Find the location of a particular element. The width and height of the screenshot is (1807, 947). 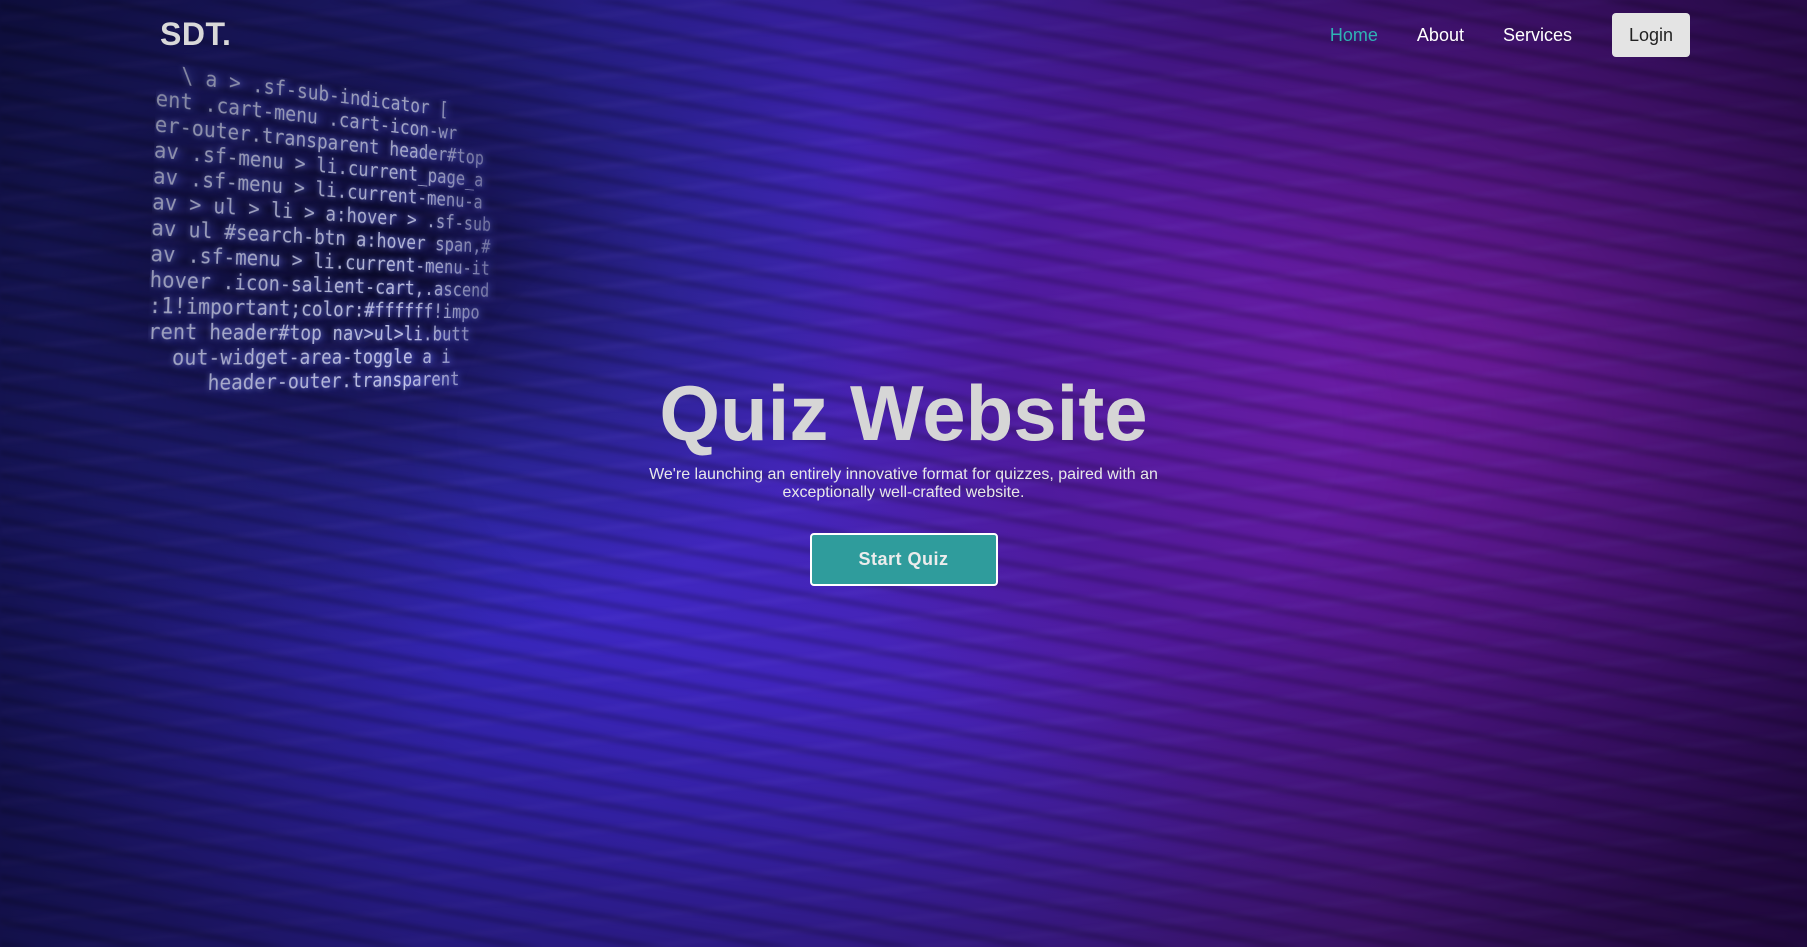

nav-link-home: Home is located at coordinates (1354, 35).